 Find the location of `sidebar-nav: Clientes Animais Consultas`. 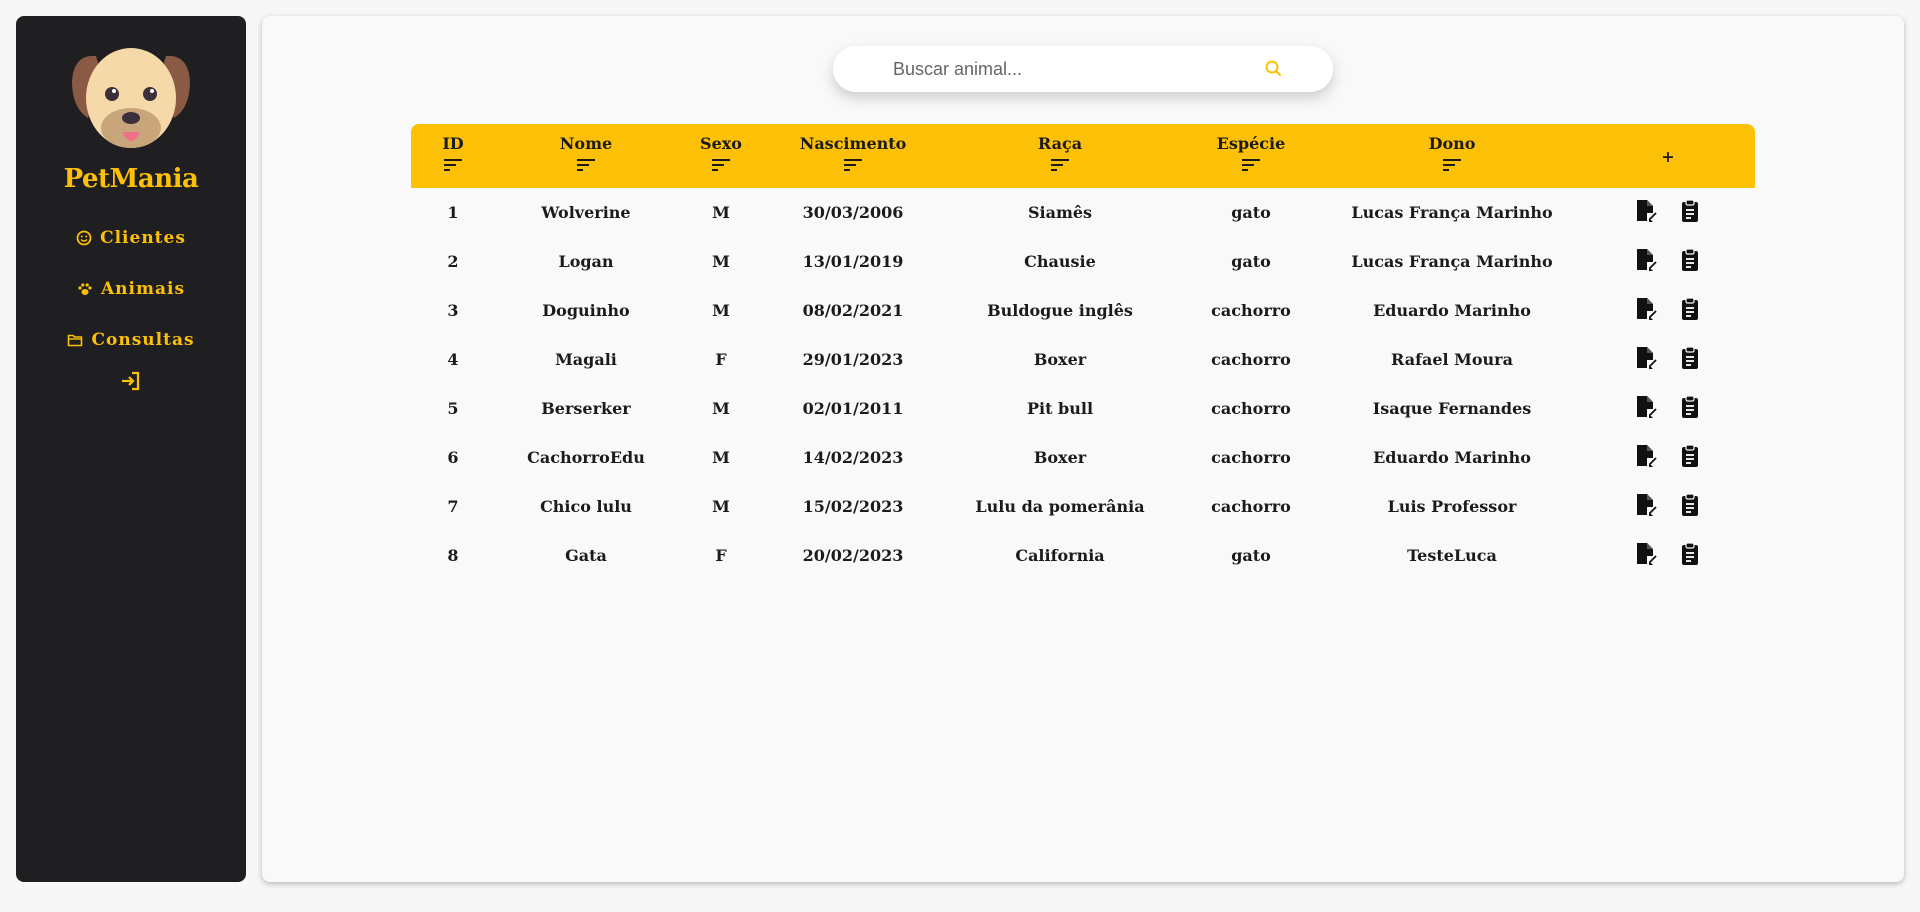

sidebar-nav: Clientes Animais Consultas is located at coordinates (130, 304).